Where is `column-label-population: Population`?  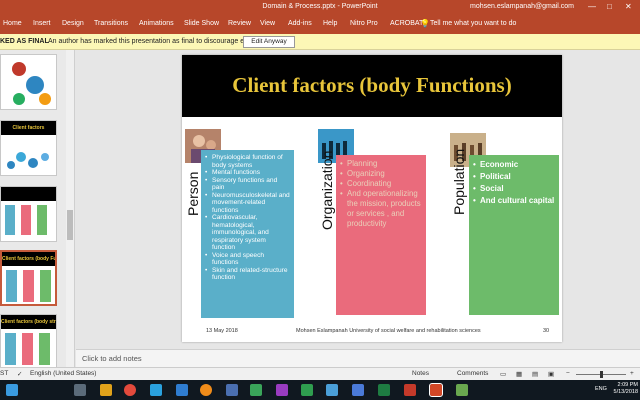 column-label-population: Population is located at coordinates (459, 181).